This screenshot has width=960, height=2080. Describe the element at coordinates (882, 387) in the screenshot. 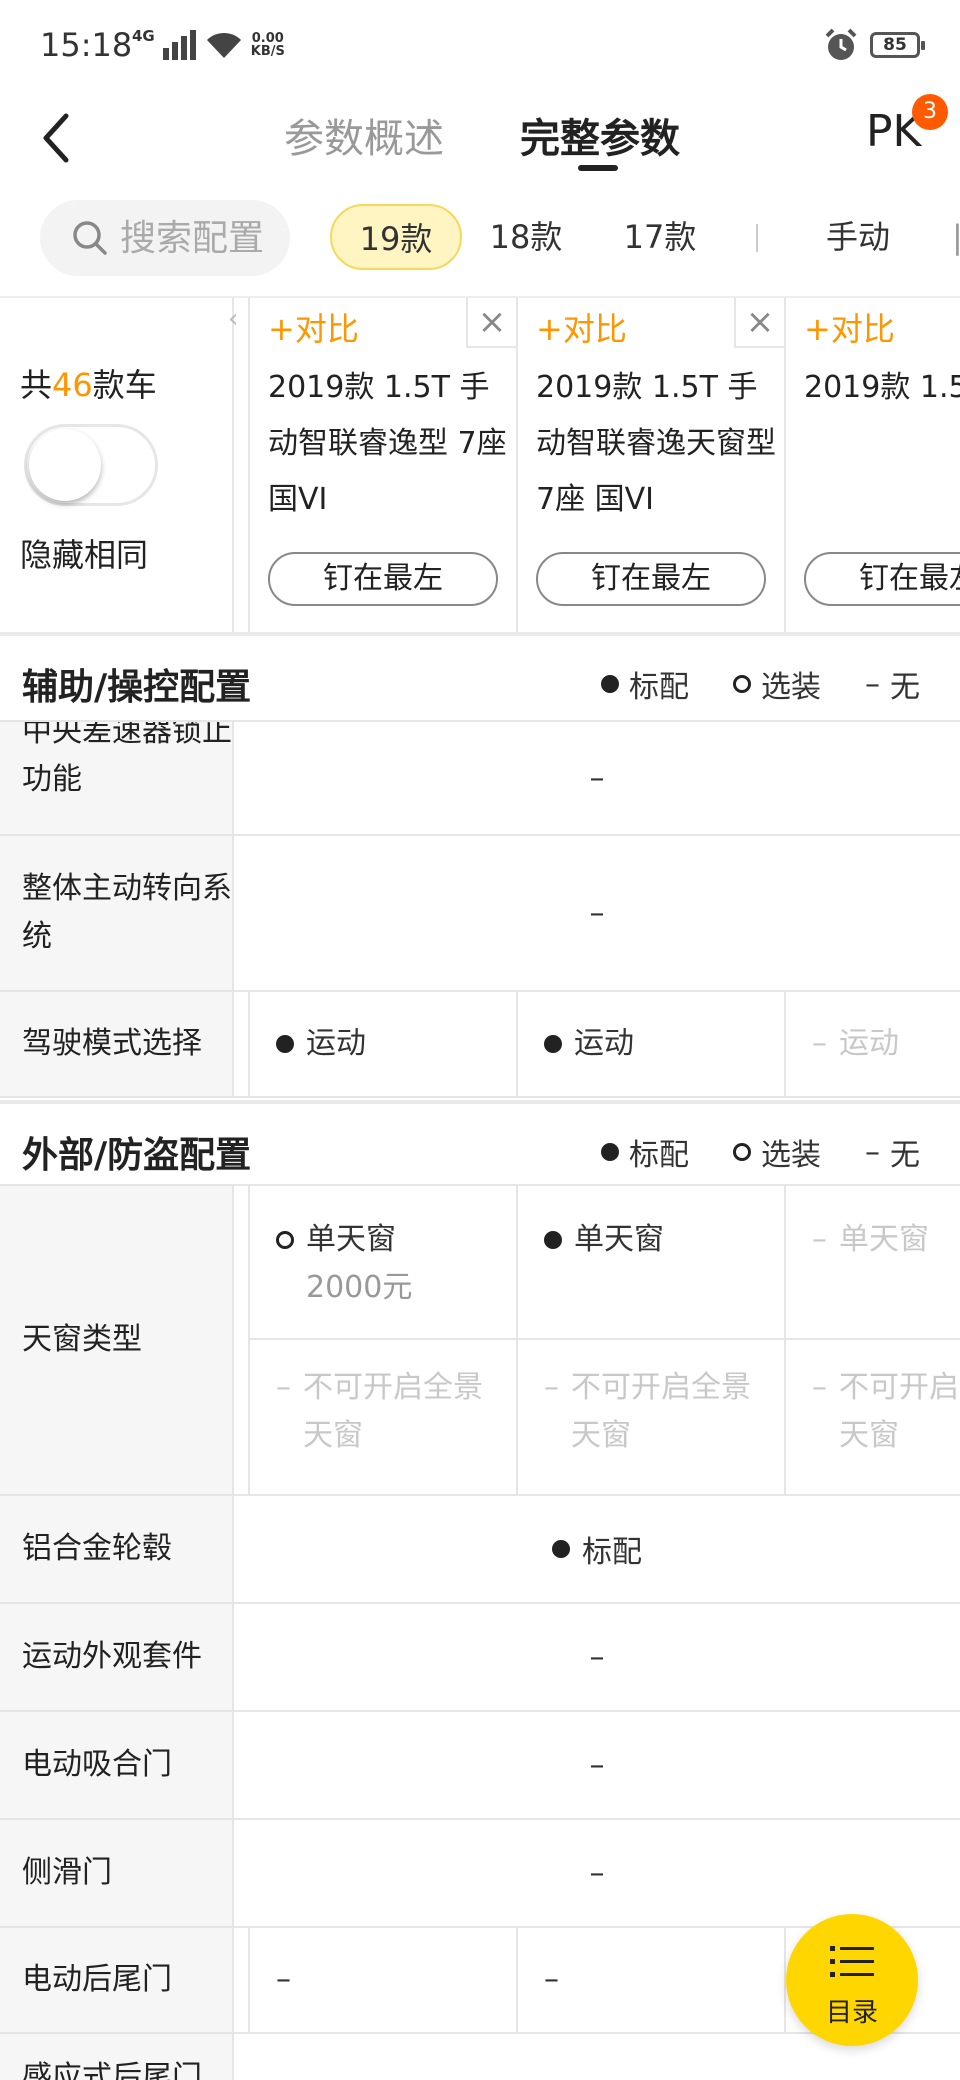

I see `car-name: 2019款 1.5T 手动智联睿尚型 7座 国VI` at that location.